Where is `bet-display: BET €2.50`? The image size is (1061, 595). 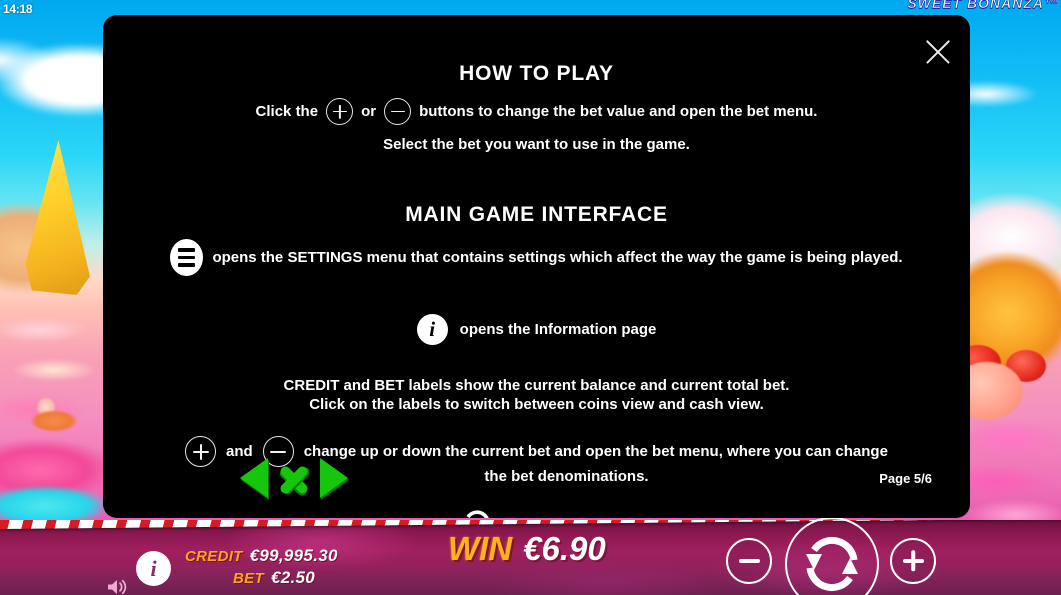 bet-display: BET €2.50 is located at coordinates (250, 578).